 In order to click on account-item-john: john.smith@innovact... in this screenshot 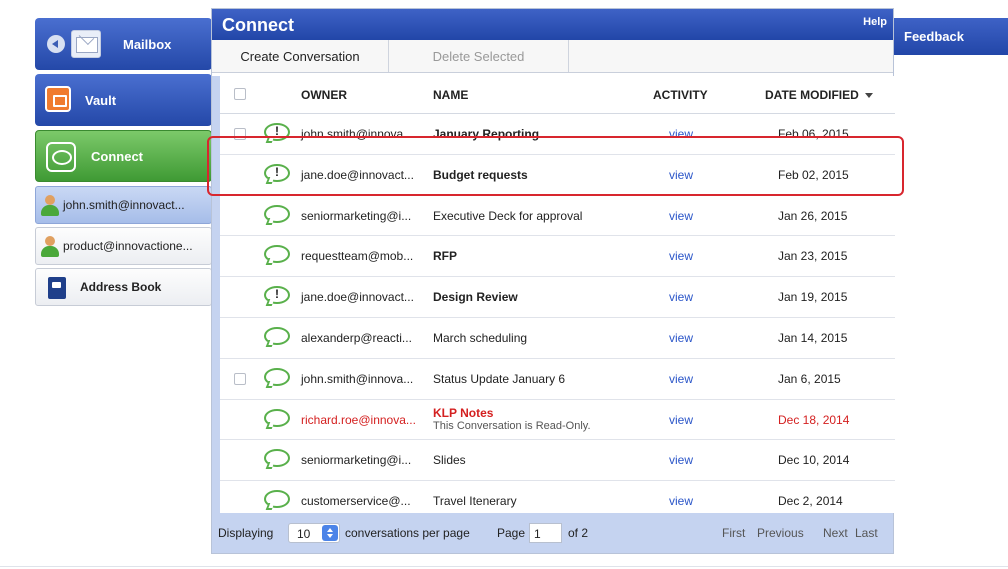, I will do `click(123, 205)`.